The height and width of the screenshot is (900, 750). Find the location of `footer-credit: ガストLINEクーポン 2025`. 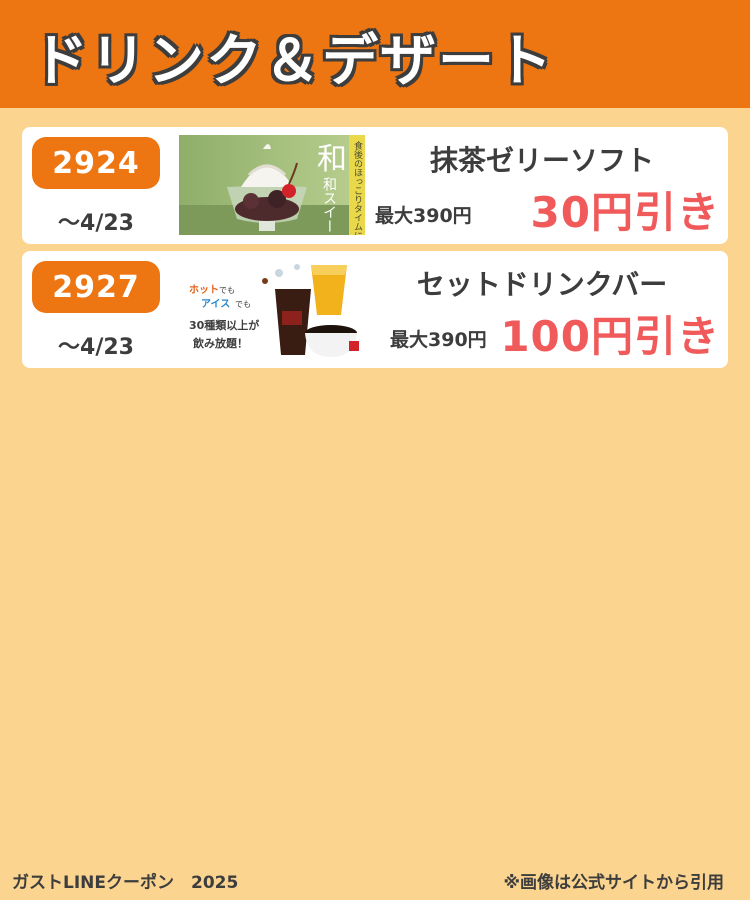

footer-credit: ガストLINEクーポン 2025 is located at coordinates (125, 883).